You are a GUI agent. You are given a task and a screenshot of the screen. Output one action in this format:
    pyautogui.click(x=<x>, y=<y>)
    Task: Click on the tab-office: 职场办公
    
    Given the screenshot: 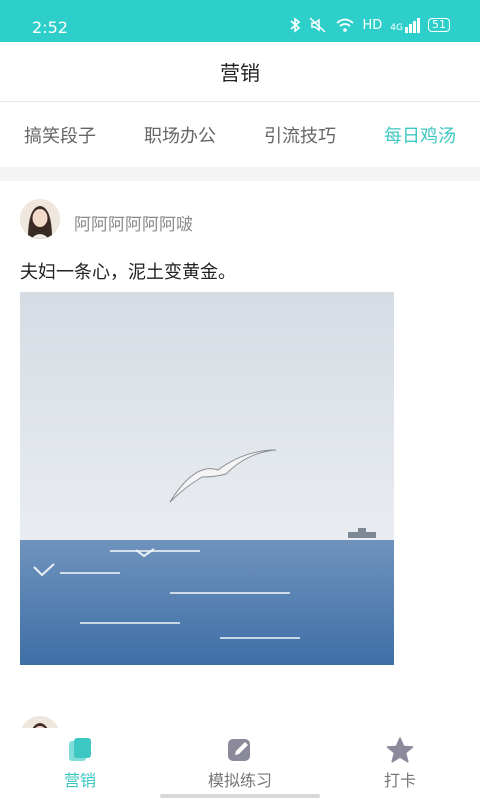 What is the action you would take?
    pyautogui.click(x=180, y=135)
    